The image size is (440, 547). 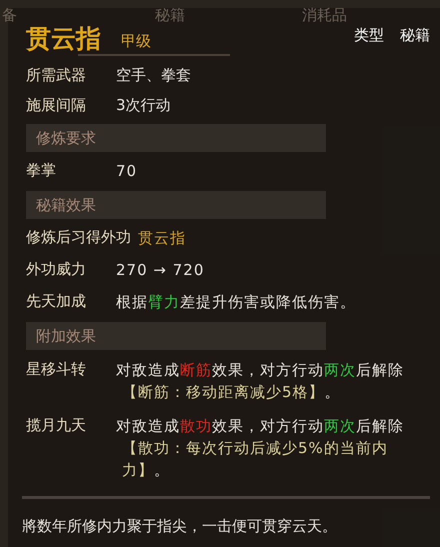 I want to click on background-tab: 消耗品, so click(x=324, y=15).